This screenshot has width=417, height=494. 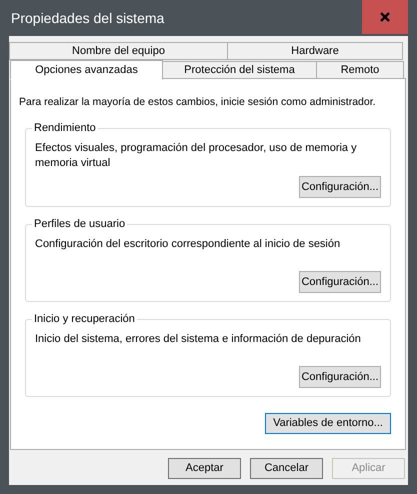 What do you see at coordinates (360, 70) in the screenshot?
I see `tab: Remoto` at bounding box center [360, 70].